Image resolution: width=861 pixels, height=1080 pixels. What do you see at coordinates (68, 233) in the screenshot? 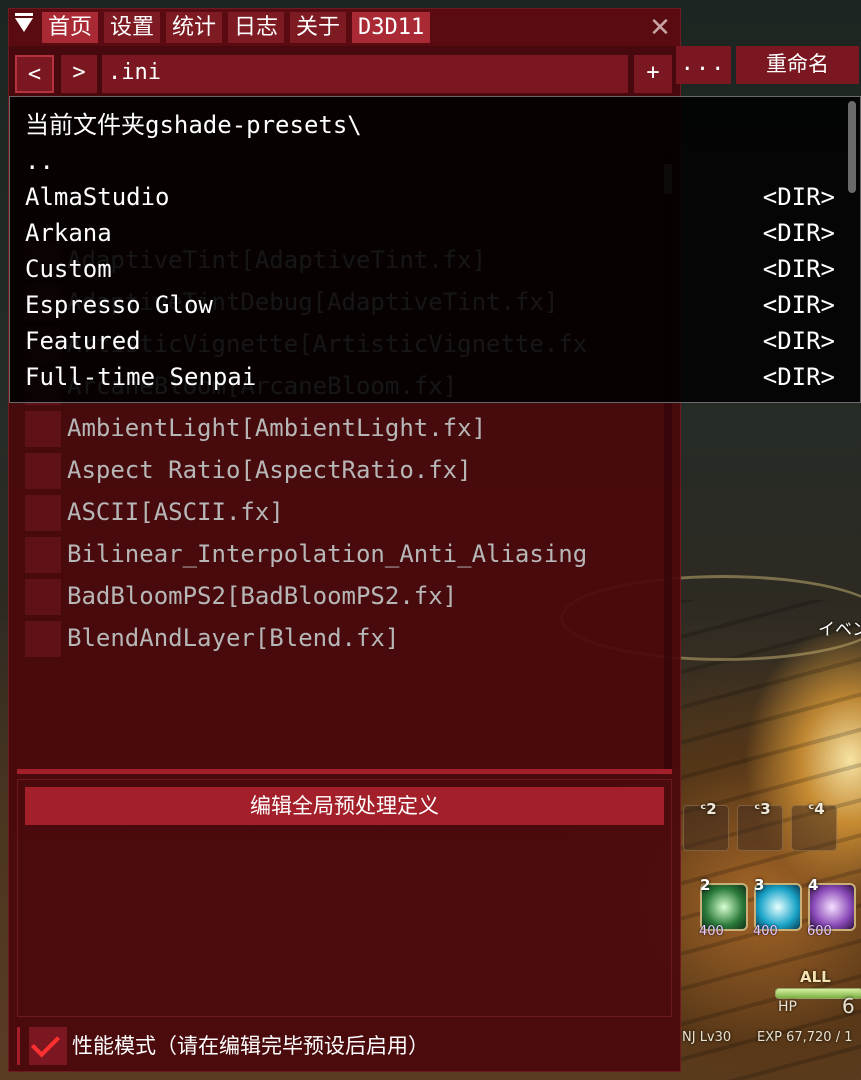
I see `folder-name: Arkana` at bounding box center [68, 233].